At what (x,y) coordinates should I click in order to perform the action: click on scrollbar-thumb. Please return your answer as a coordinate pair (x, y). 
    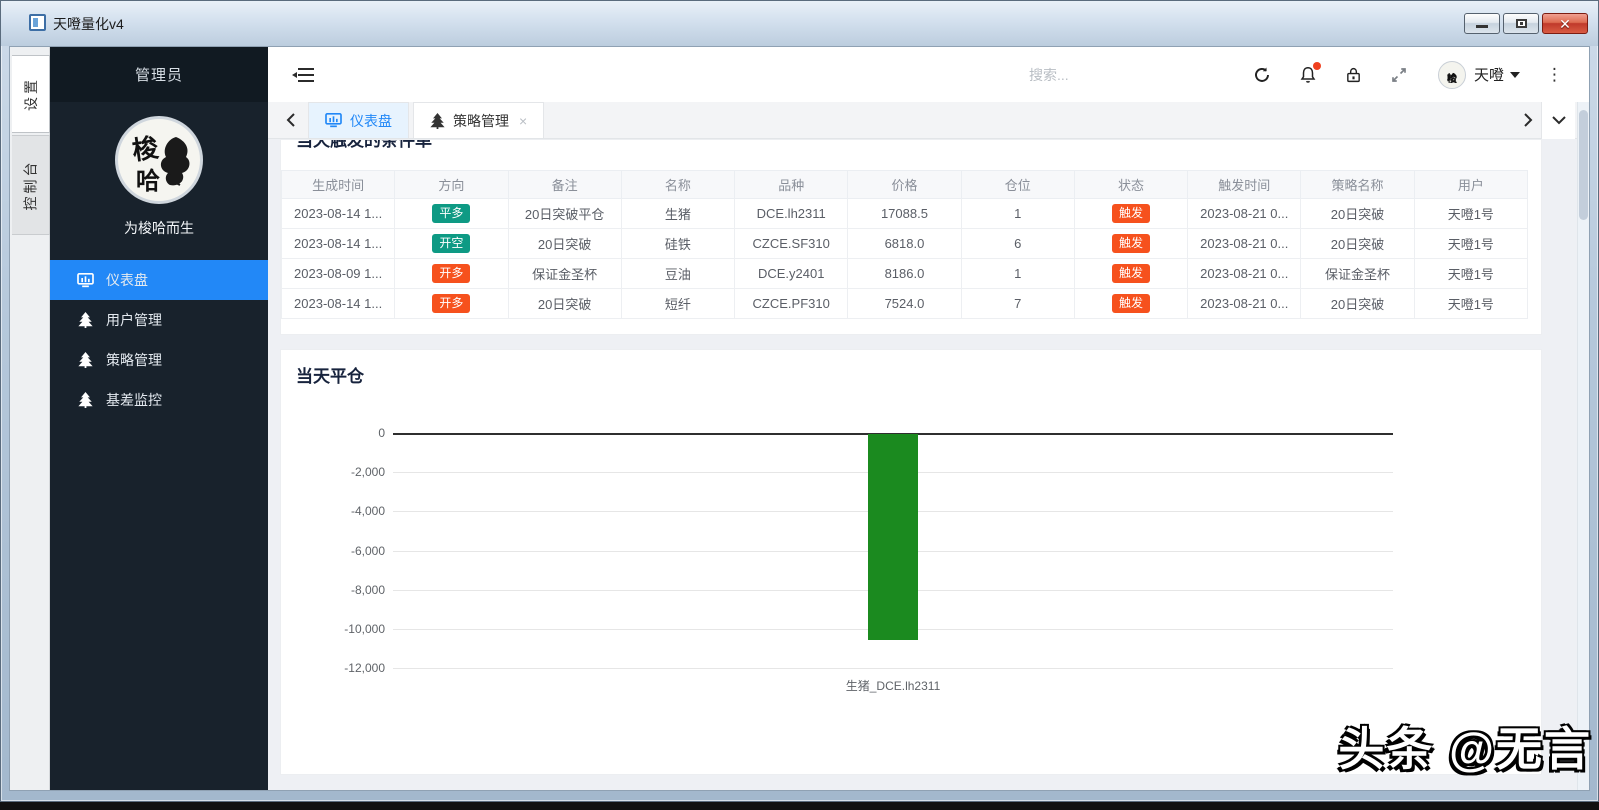
    Looking at the image, I should click on (1583, 165).